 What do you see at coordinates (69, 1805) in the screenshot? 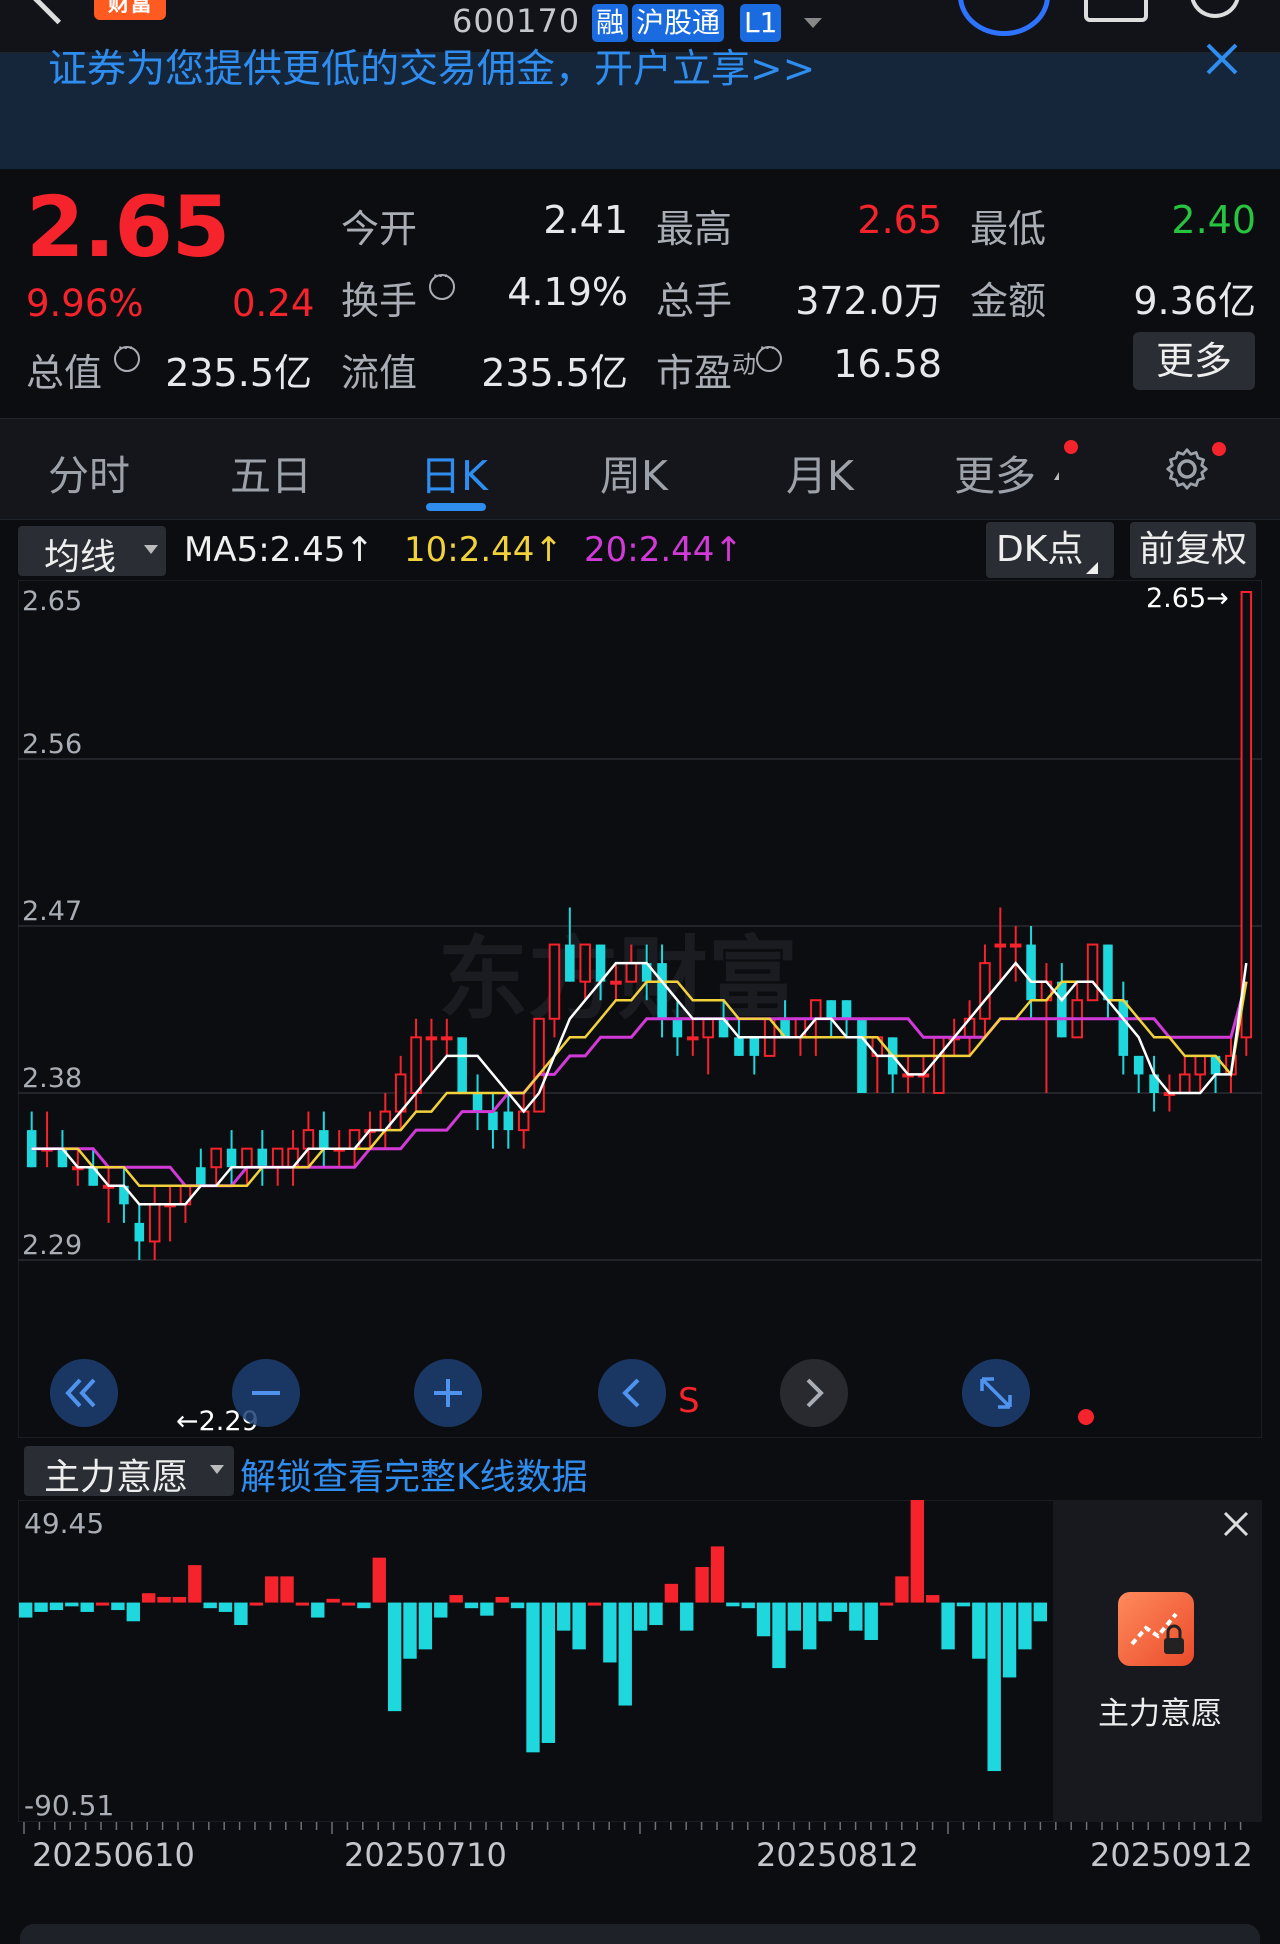
I see `indicator-min-label: -90.51` at bounding box center [69, 1805].